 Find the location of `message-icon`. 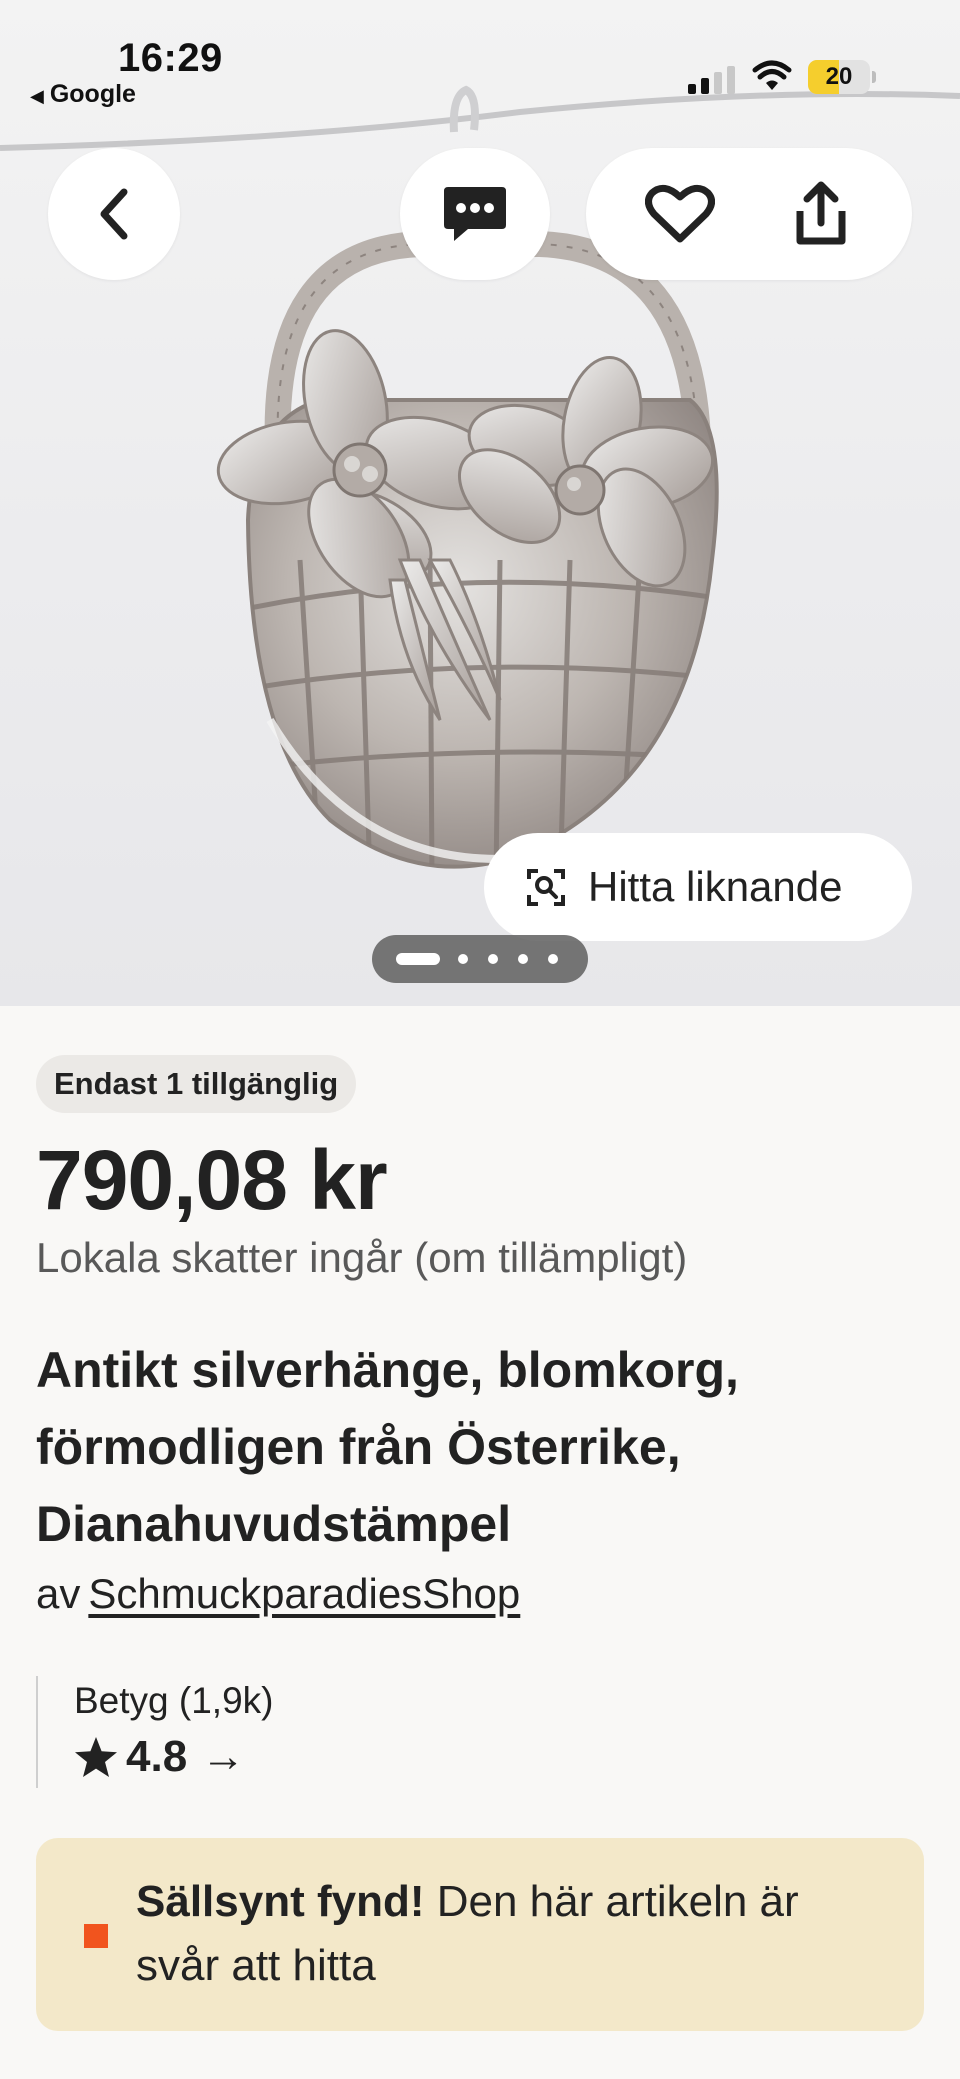

message-icon is located at coordinates (475, 214).